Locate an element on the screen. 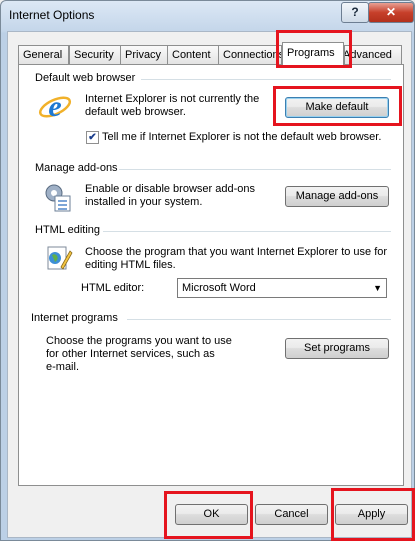 This screenshot has height=541, width=415. addons-desc-line2: installed in your system. is located at coordinates (144, 202).